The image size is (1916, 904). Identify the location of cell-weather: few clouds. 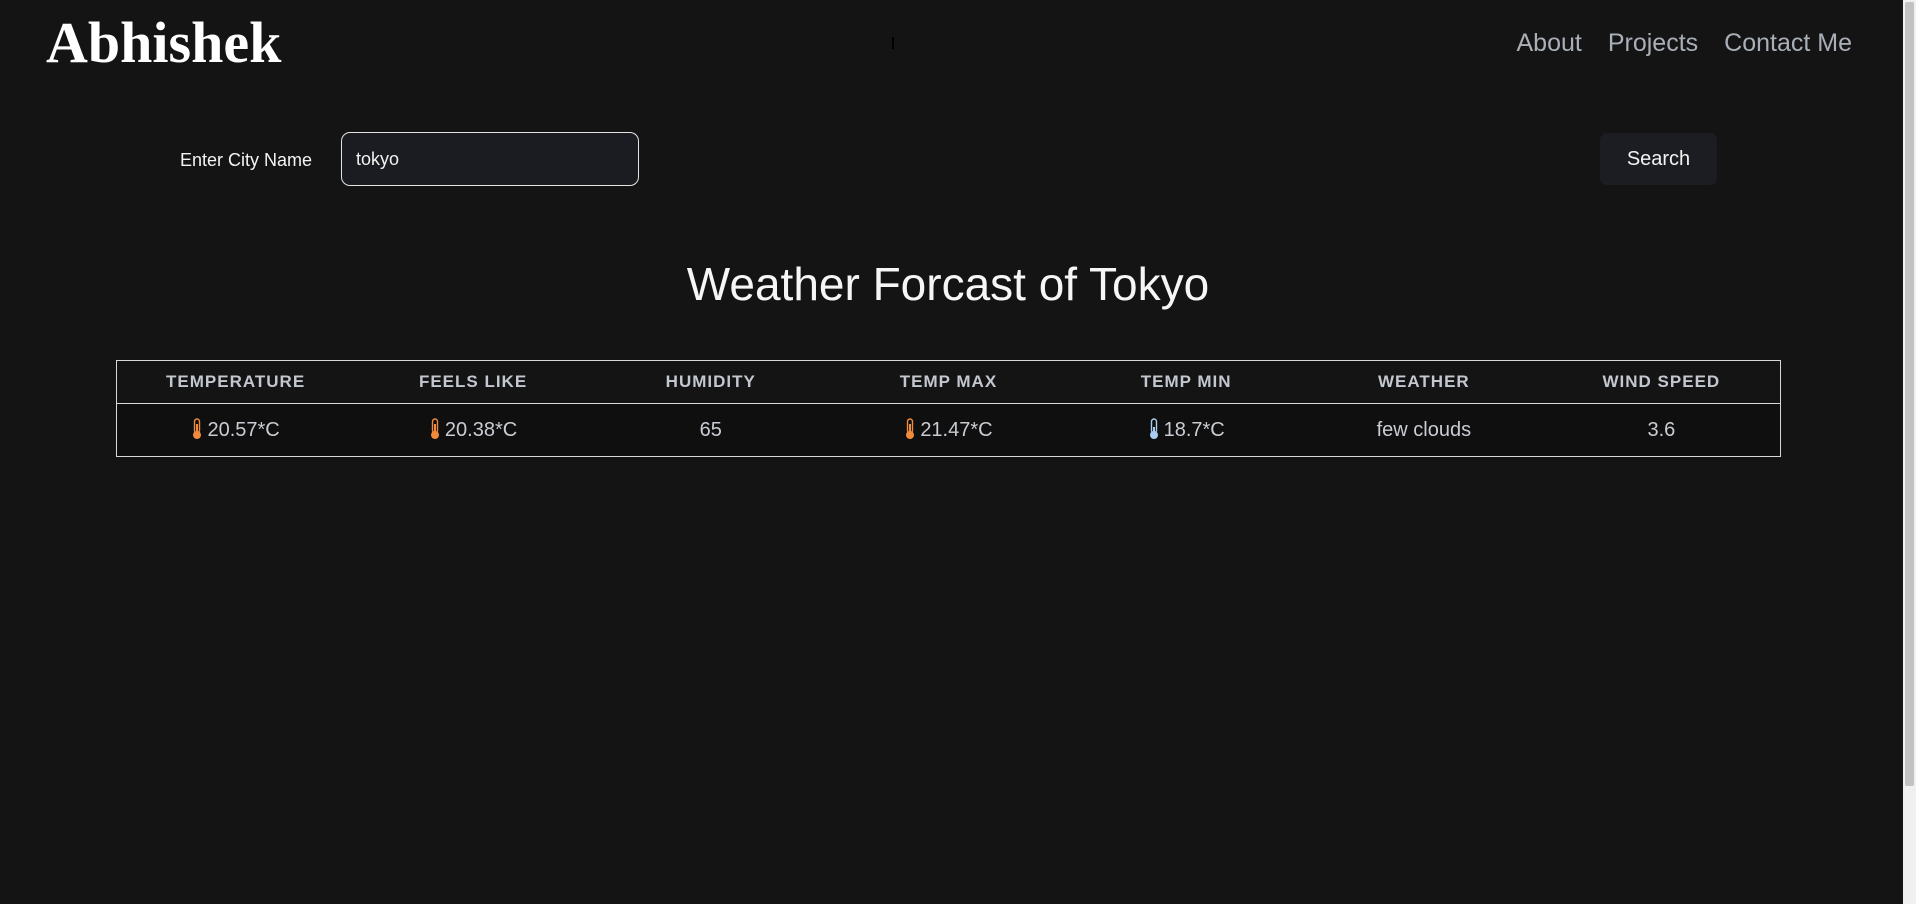
(1424, 430).